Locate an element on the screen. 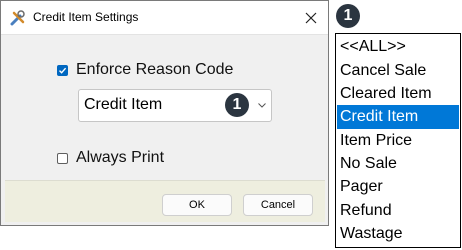 This screenshot has width=462, height=250. close-icon is located at coordinates (311, 17).